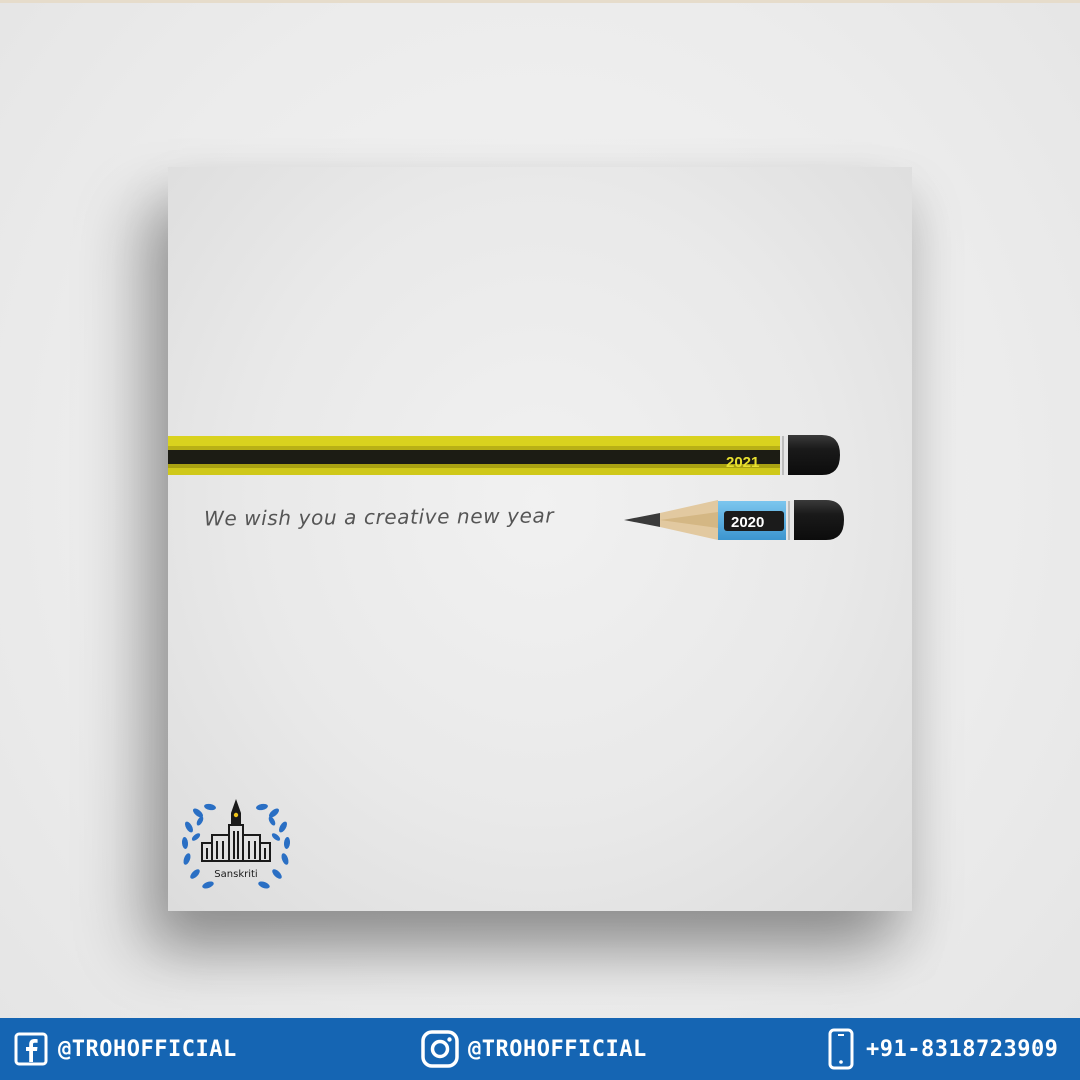  I want to click on instagram-link: @TROHOFFICIAL, so click(533, 1049).